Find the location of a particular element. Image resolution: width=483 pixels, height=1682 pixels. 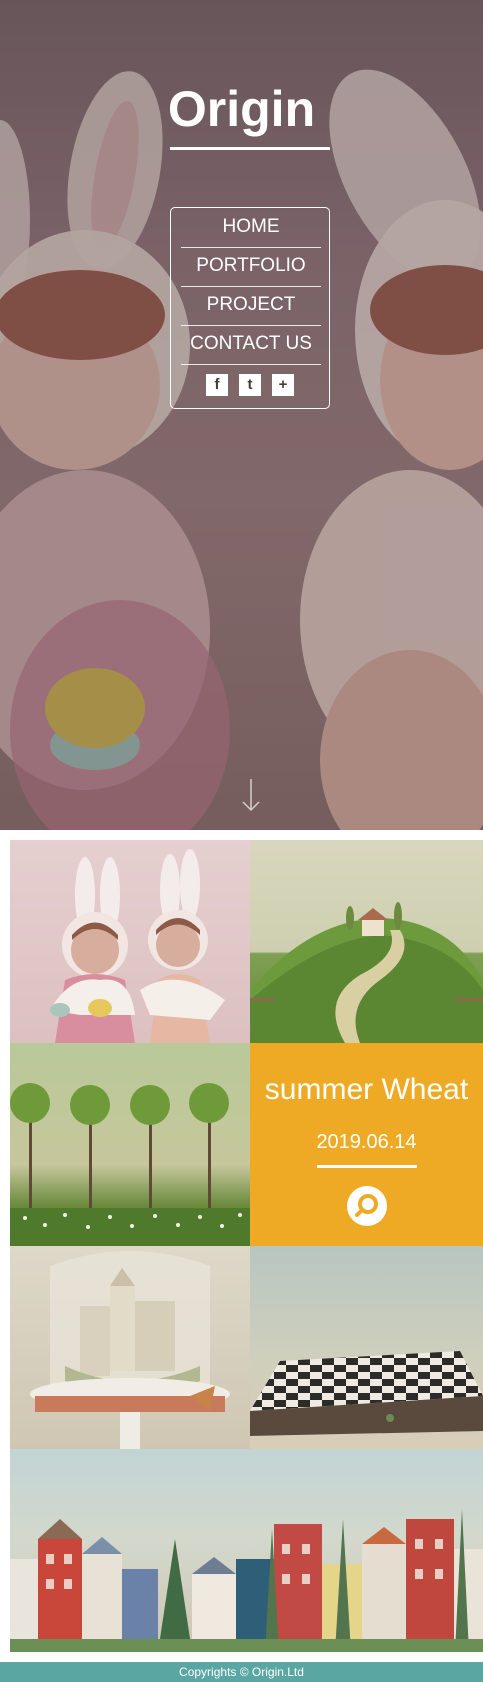

site-footer: Copyrights © Origin.Ltd is located at coordinates (241, 1672).